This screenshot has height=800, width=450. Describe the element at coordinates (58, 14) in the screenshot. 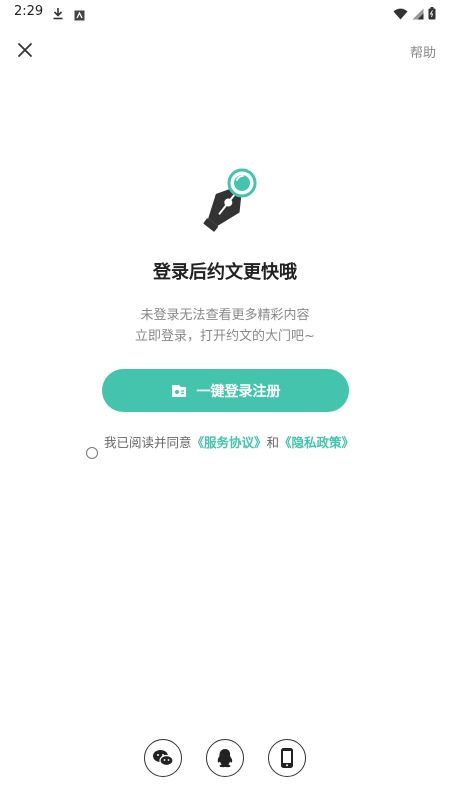

I see `download-icon` at that location.